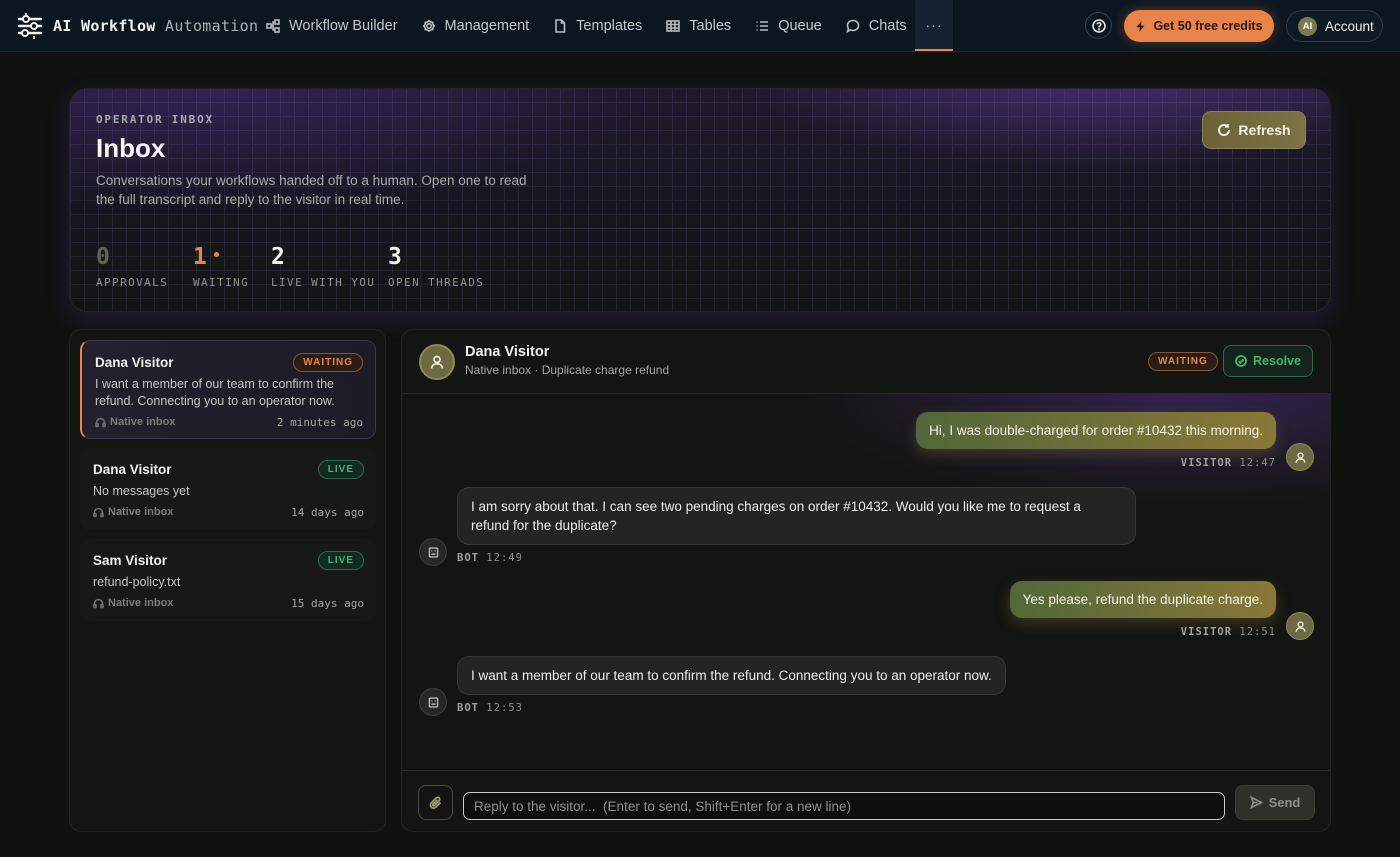 The width and height of the screenshot is (1400, 857). I want to click on stat-value: 1, so click(200, 257).